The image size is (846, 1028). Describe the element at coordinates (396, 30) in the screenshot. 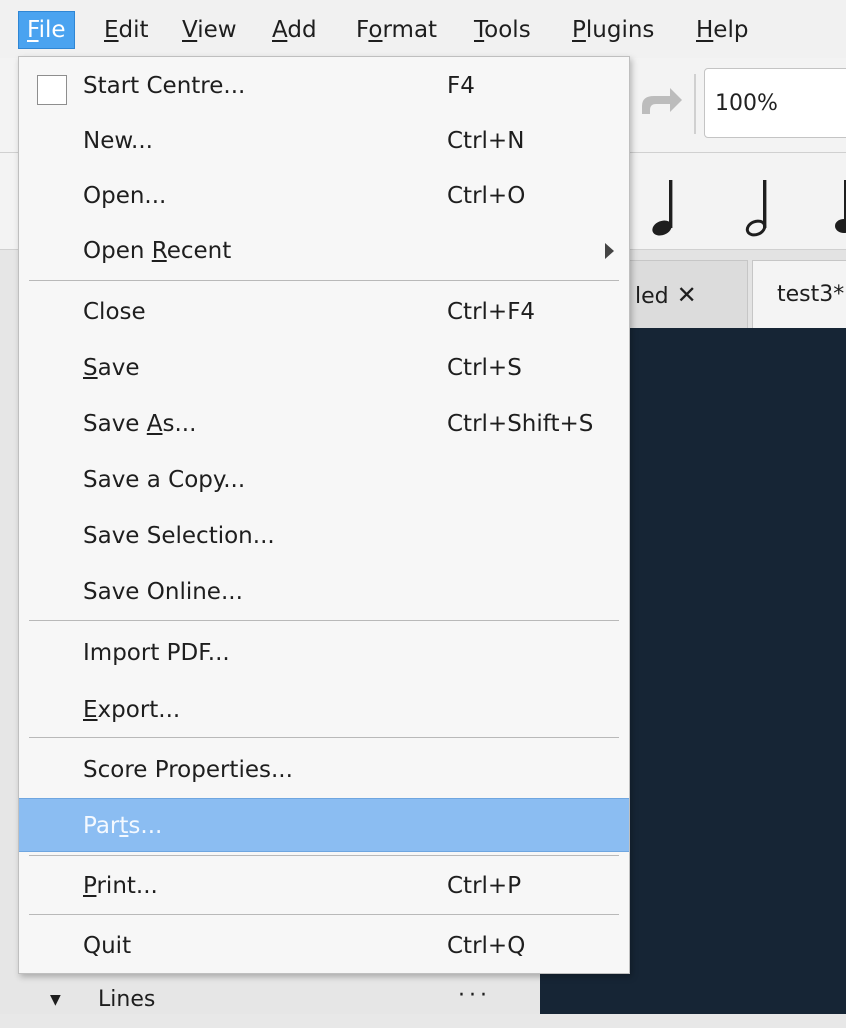

I see `menu-format: Format` at that location.